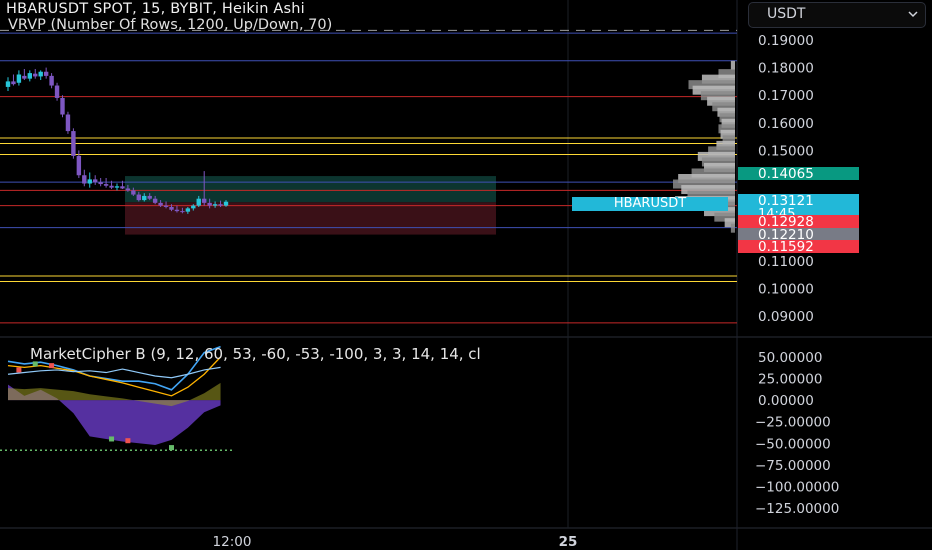  I want to click on price-tick-label: 0.09000, so click(786, 317).